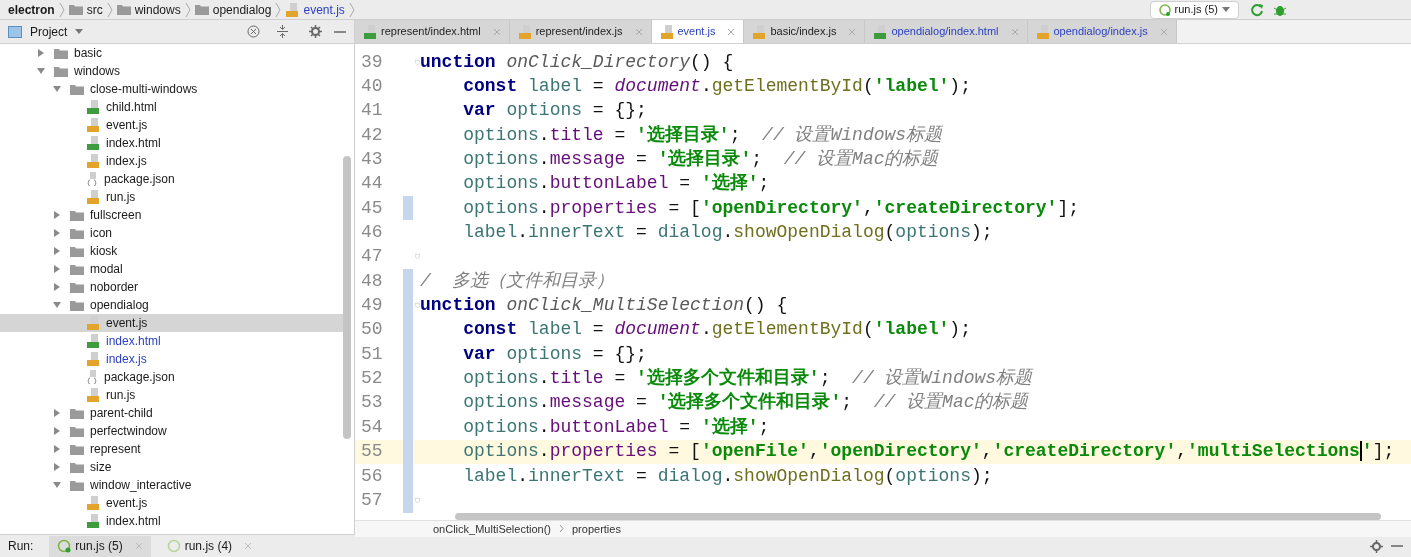 This screenshot has width=1411, height=557. What do you see at coordinates (57, 31) in the screenshot?
I see `view-dropdown: Project` at bounding box center [57, 31].